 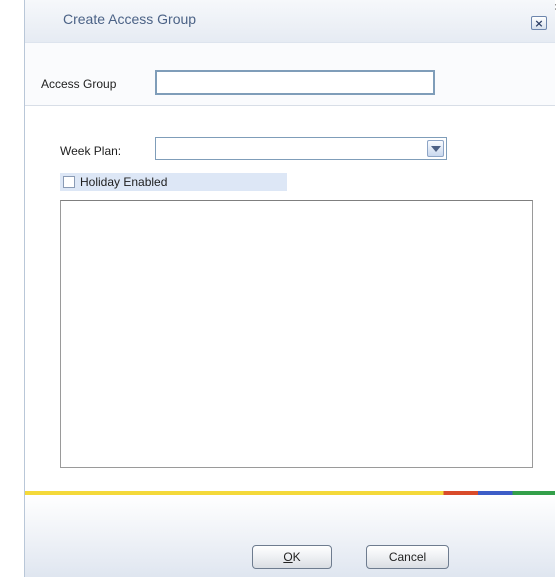 What do you see at coordinates (295, 82) in the screenshot?
I see `access-group-input` at bounding box center [295, 82].